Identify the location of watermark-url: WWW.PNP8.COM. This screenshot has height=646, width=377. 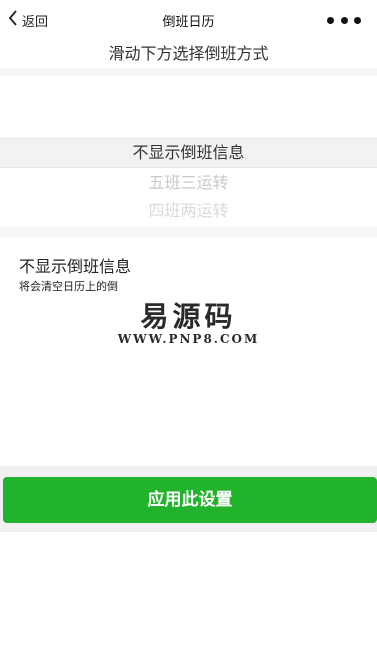
(188, 339).